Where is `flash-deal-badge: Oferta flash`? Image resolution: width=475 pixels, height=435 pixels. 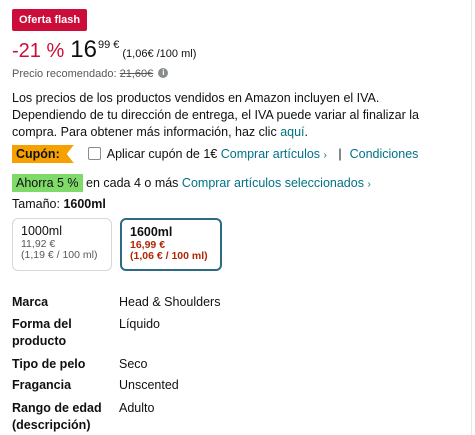
flash-deal-badge: Oferta flash is located at coordinates (50, 20).